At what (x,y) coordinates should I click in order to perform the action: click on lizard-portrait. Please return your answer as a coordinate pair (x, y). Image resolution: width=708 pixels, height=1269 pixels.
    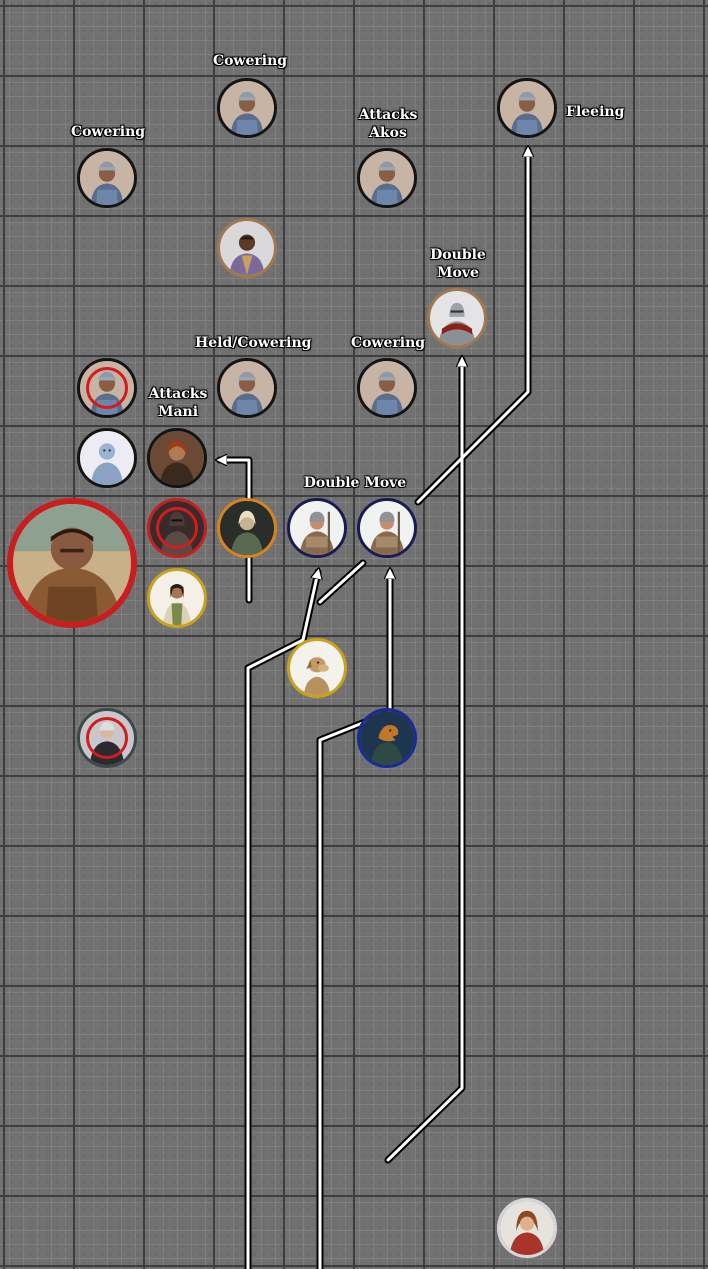
    Looking at the image, I should click on (387, 738).